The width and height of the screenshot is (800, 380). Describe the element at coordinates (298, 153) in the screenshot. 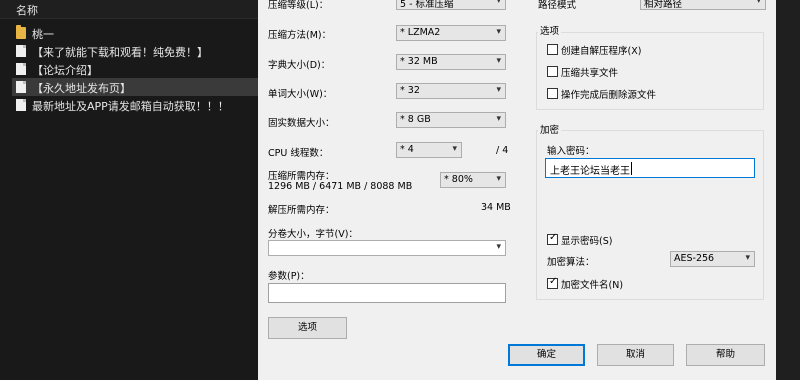

I see `cpu-threads-label: CPU 线程数：` at that location.